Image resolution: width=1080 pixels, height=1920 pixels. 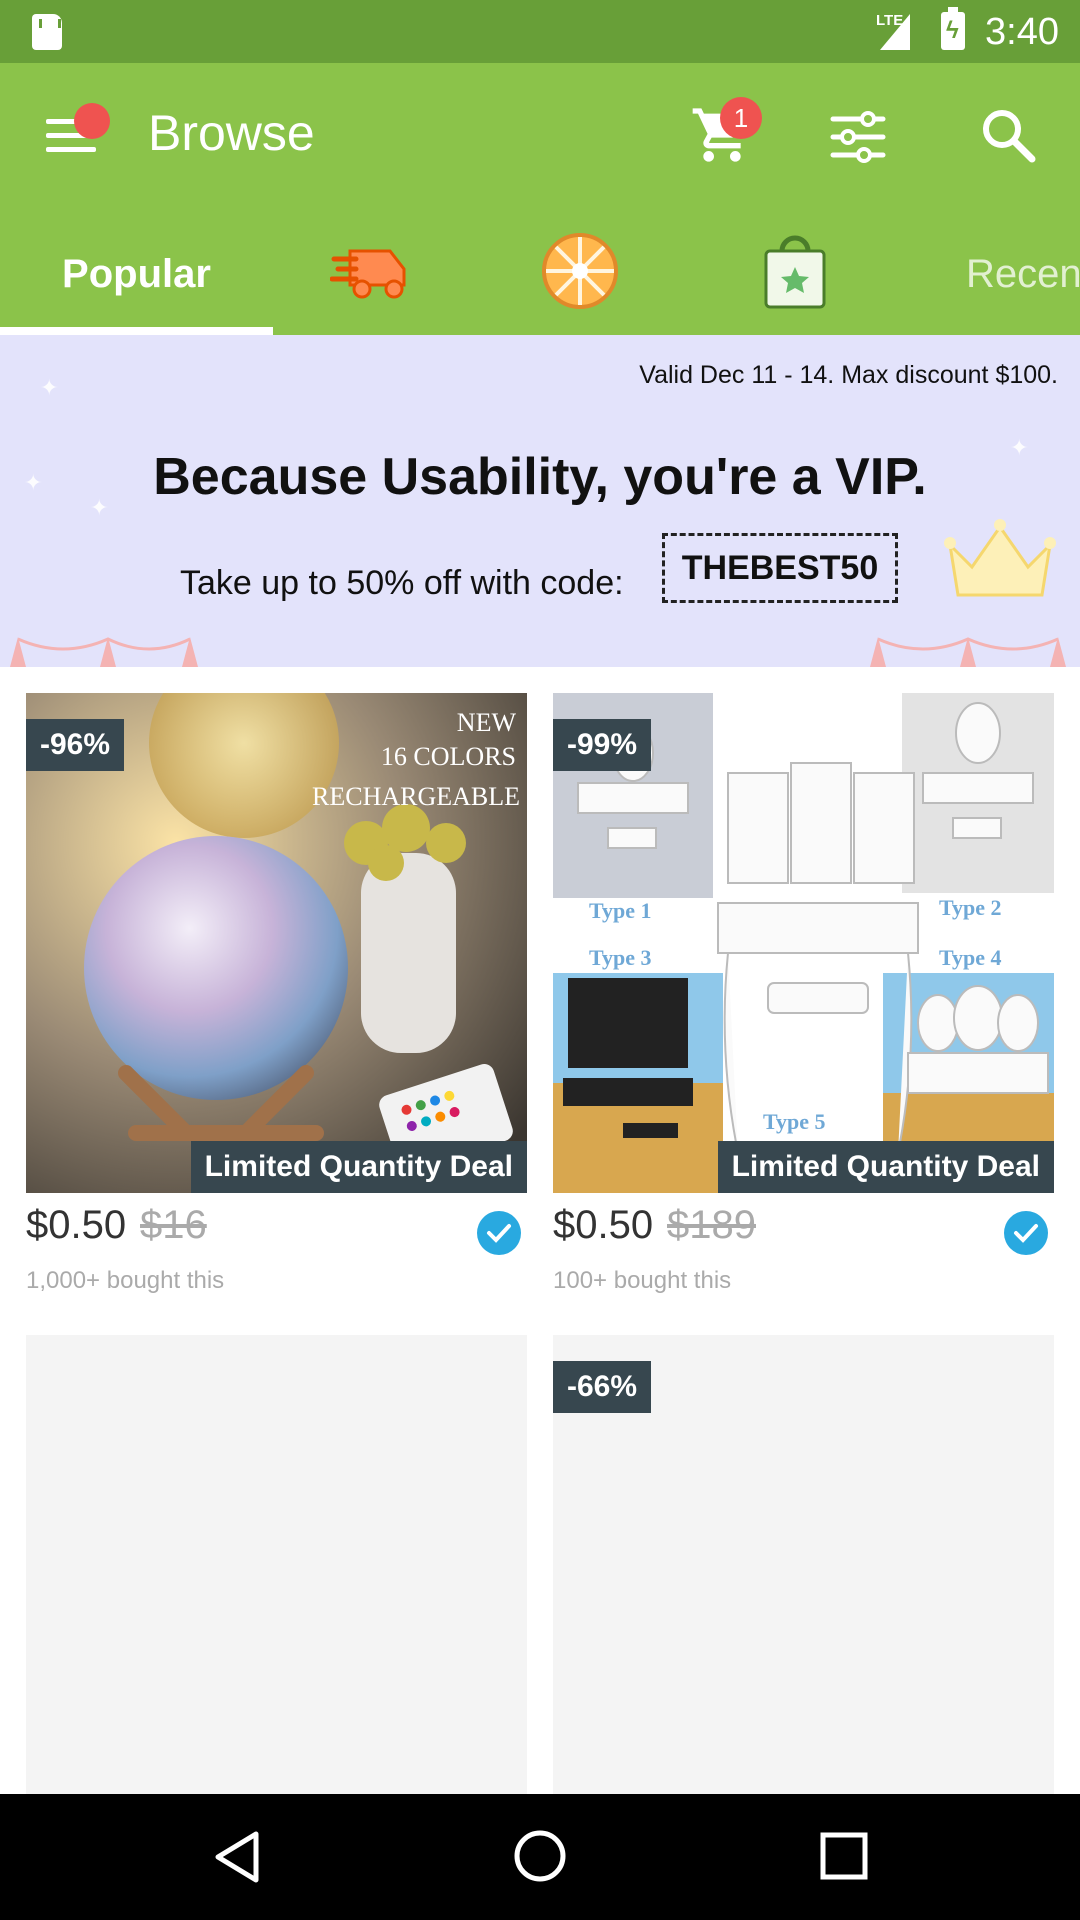 I want to click on original-price: $189, so click(x=711, y=1225).